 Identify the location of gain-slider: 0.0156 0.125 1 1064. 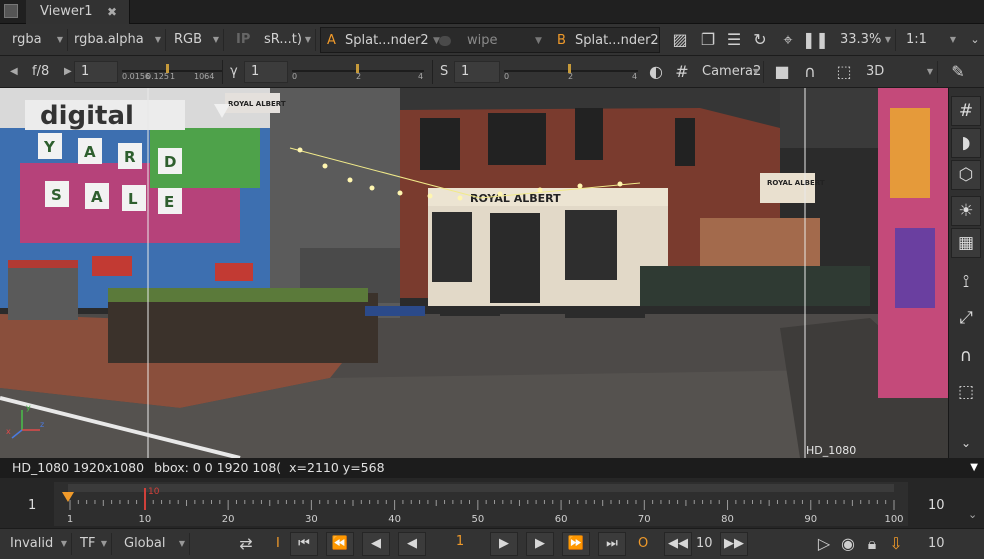
(172, 73).